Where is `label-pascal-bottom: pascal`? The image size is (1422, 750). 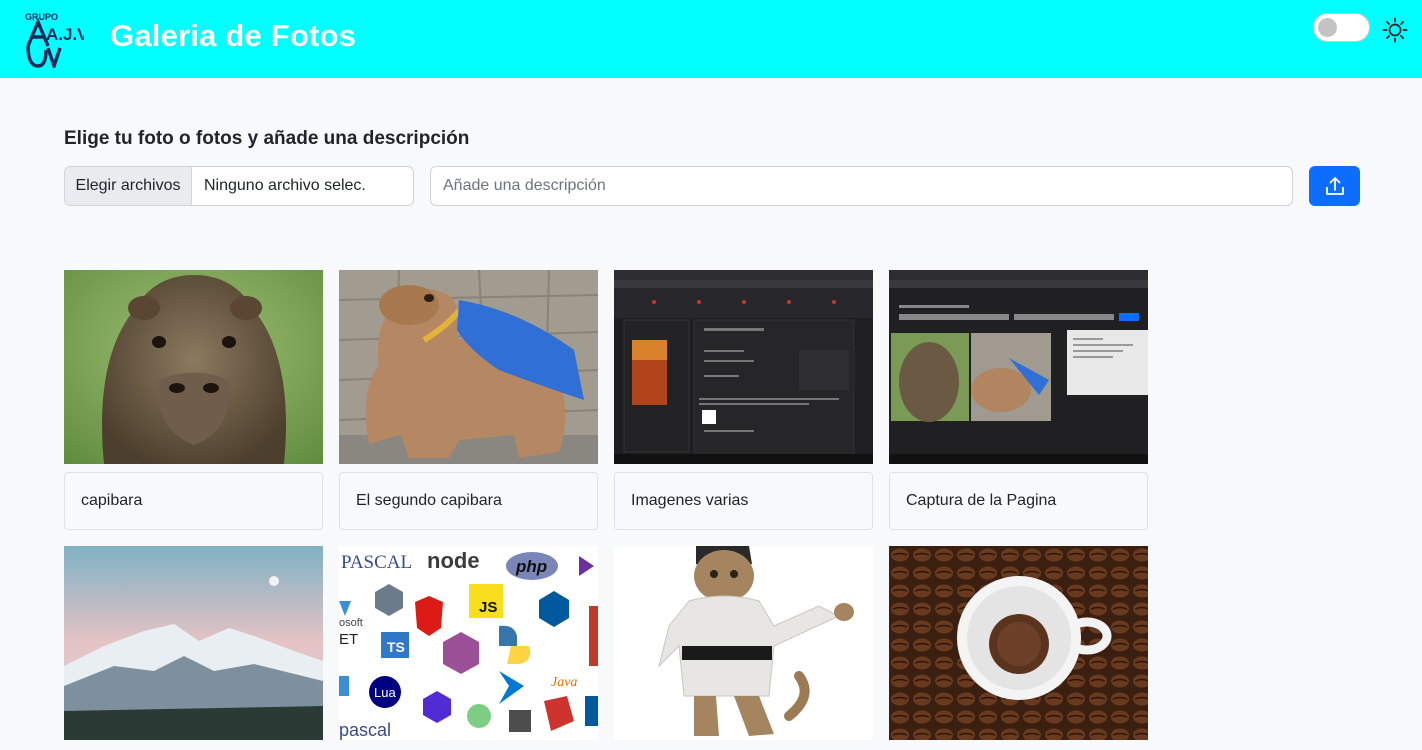
label-pascal-bottom: pascal is located at coordinates (365, 730).